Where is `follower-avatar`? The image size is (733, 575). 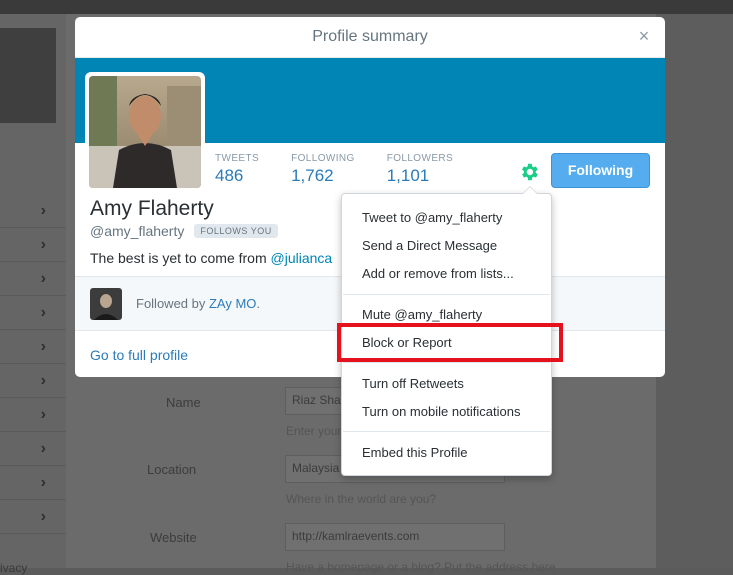 follower-avatar is located at coordinates (106, 304).